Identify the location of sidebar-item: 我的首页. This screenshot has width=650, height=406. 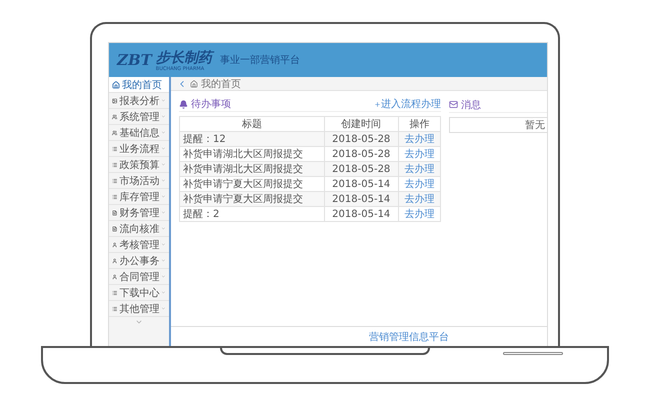
(139, 85).